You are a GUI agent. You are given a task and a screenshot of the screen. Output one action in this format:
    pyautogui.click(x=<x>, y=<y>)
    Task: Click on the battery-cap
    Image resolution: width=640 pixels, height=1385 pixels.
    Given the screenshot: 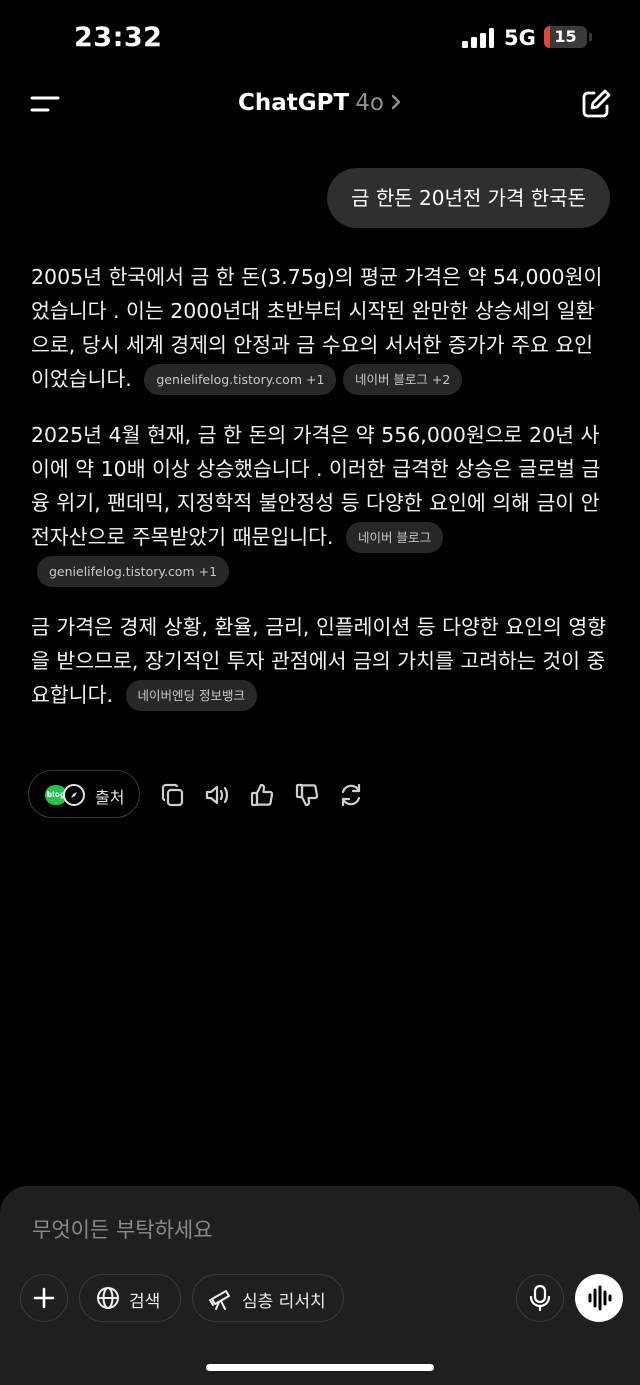 What is the action you would take?
    pyautogui.click(x=590, y=37)
    